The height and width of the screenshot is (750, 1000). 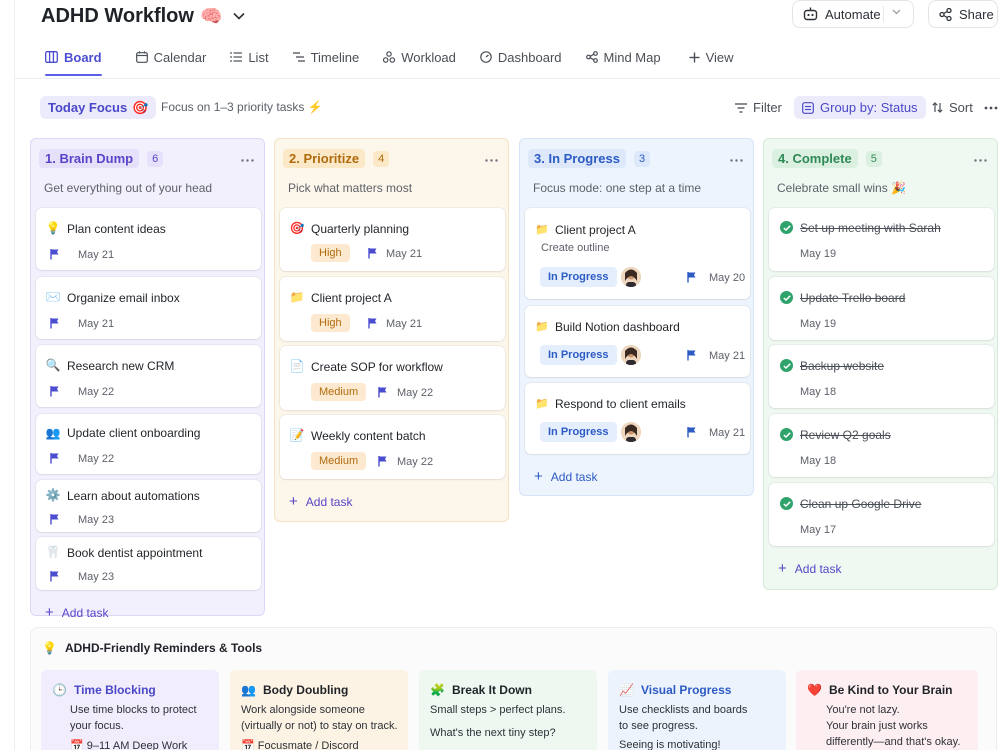 What do you see at coordinates (881, 514) in the screenshot?
I see `task-card: Clean up Google Drive May 17` at bounding box center [881, 514].